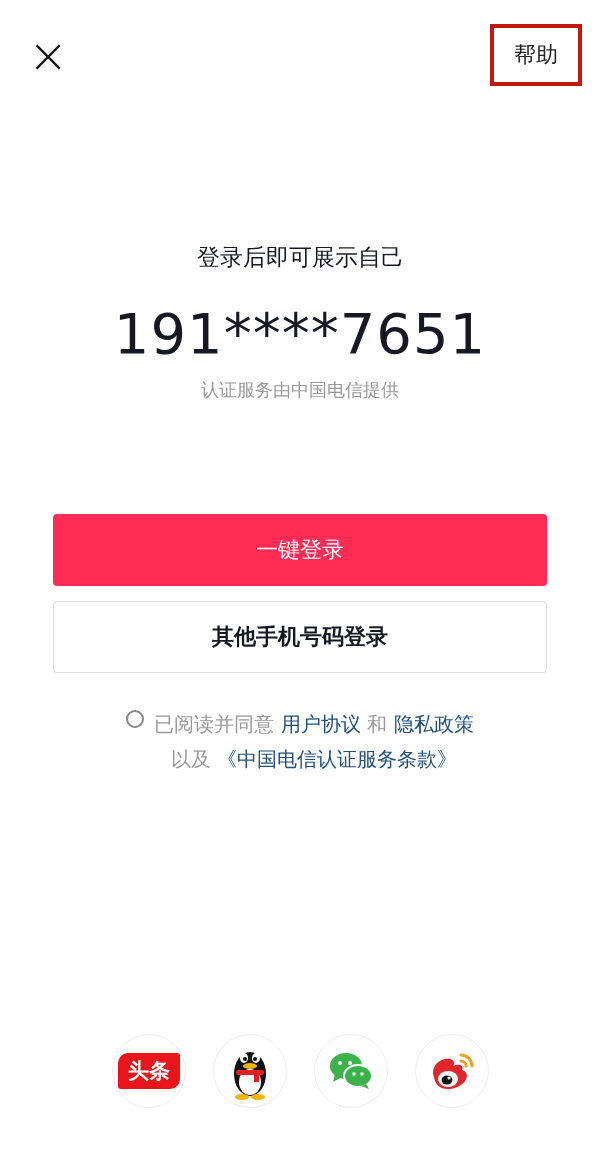 This screenshot has width=600, height=1158. Describe the element at coordinates (536, 55) in the screenshot. I see `help-button: 帮助` at that location.